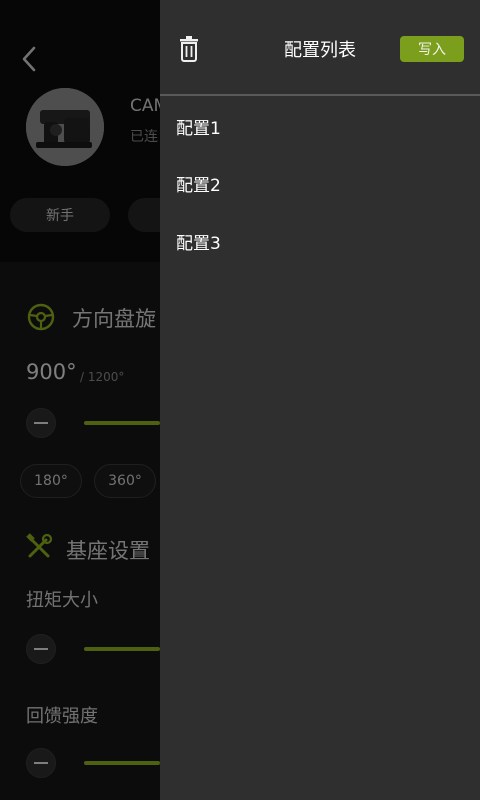  Describe the element at coordinates (316, 241) in the screenshot. I see `config-item-3: 配置3` at that location.